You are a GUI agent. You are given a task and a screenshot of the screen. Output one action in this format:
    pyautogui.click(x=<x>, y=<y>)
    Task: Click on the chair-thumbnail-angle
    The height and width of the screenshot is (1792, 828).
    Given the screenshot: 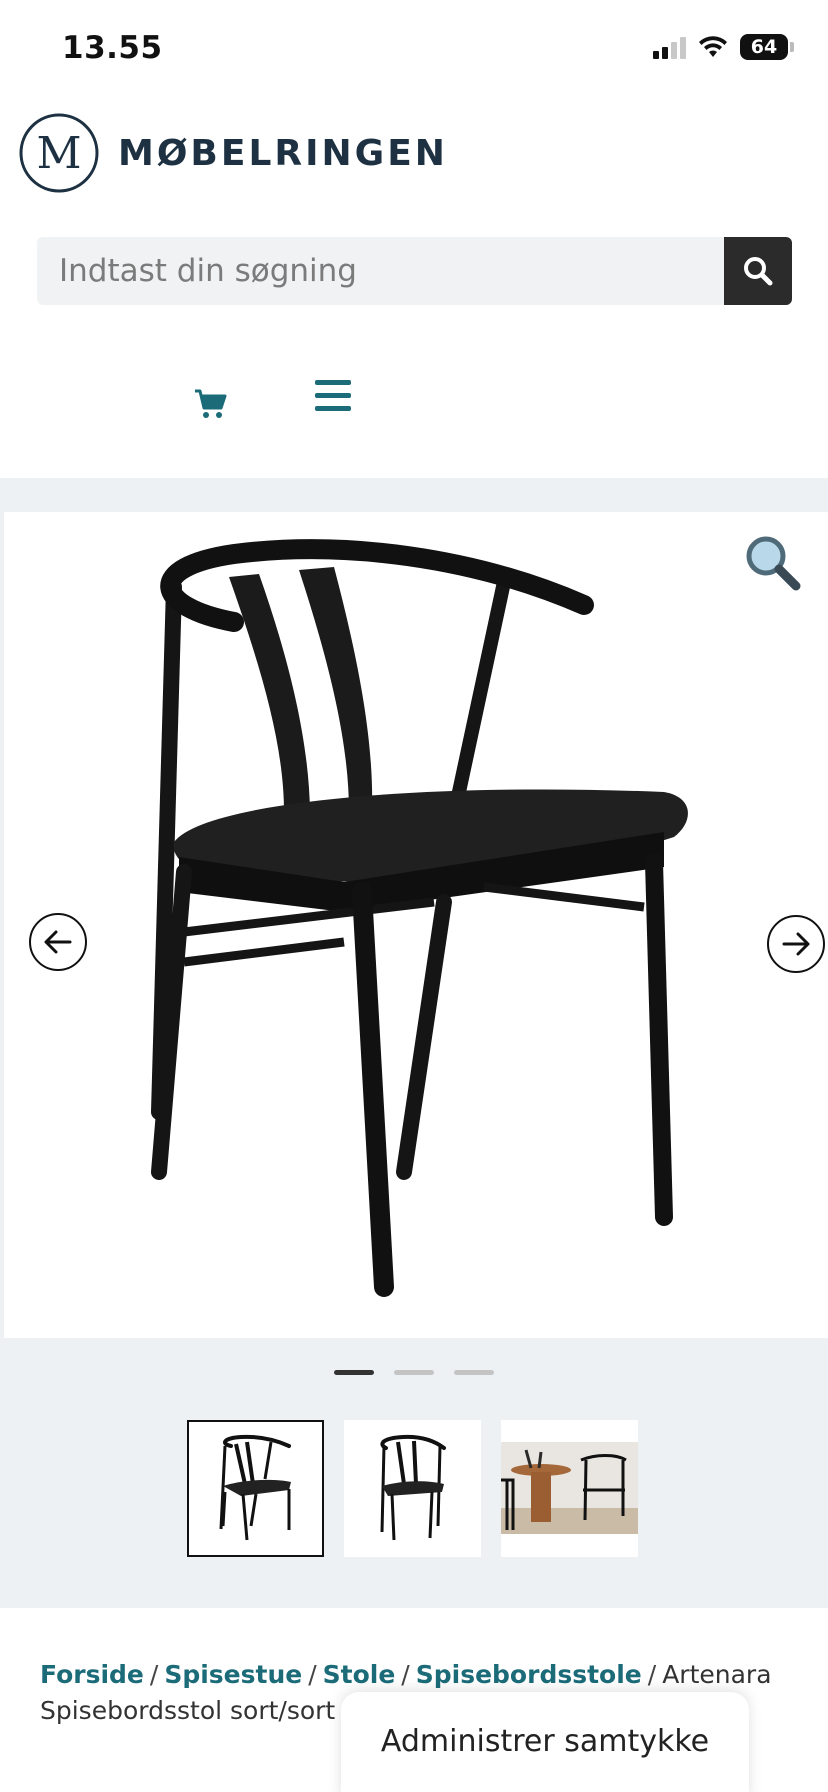 What is the action you would take?
    pyautogui.click(x=412, y=1487)
    